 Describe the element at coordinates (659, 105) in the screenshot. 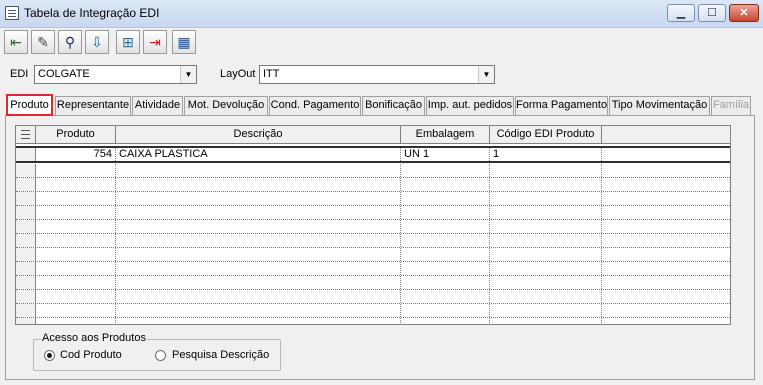

I see `tab-tipo-movimentacao: Tipo Movimentação` at that location.